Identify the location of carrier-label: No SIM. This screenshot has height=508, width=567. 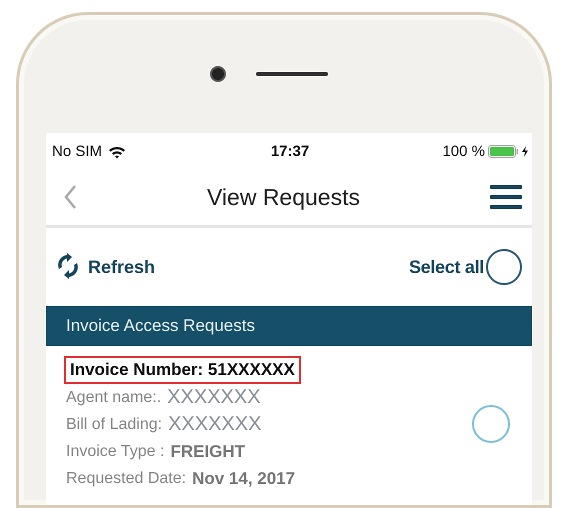
(77, 151).